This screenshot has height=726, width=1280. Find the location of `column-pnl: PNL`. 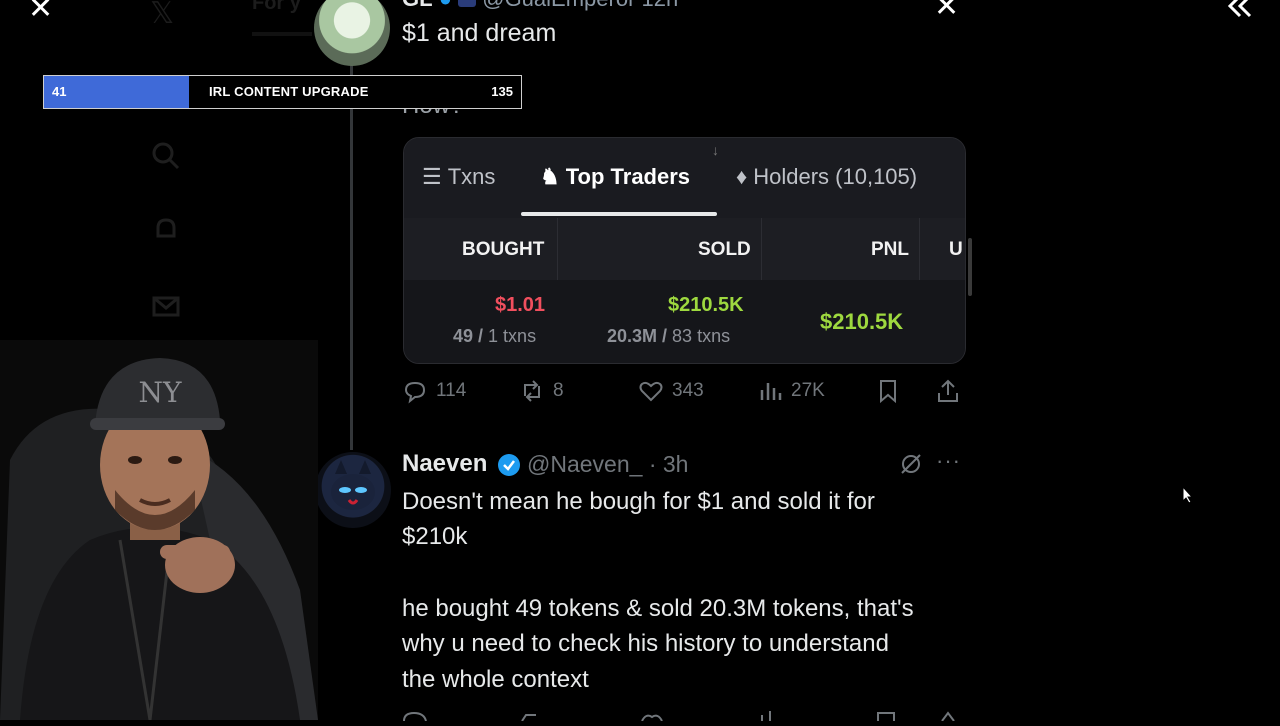

column-pnl: PNL is located at coordinates (890, 249).